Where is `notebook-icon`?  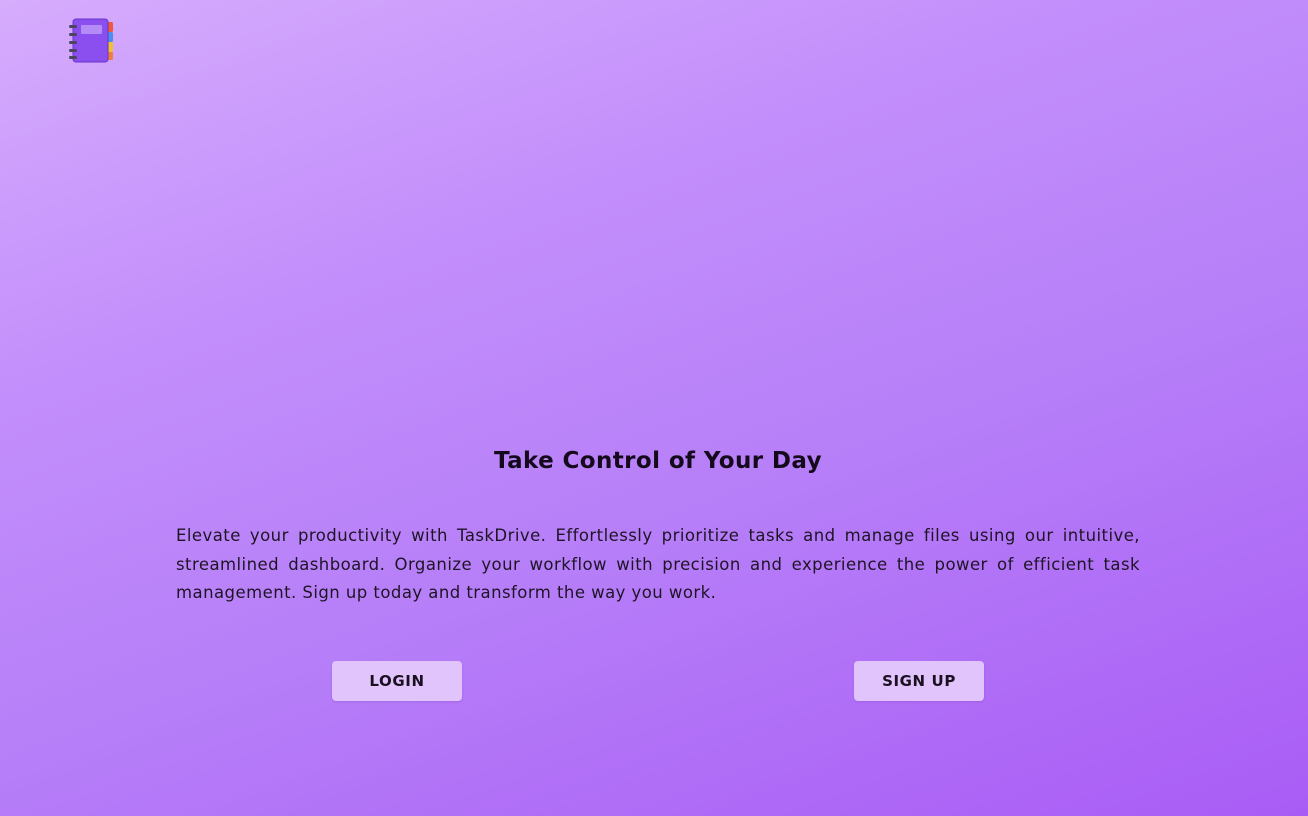 notebook-icon is located at coordinates (92, 41).